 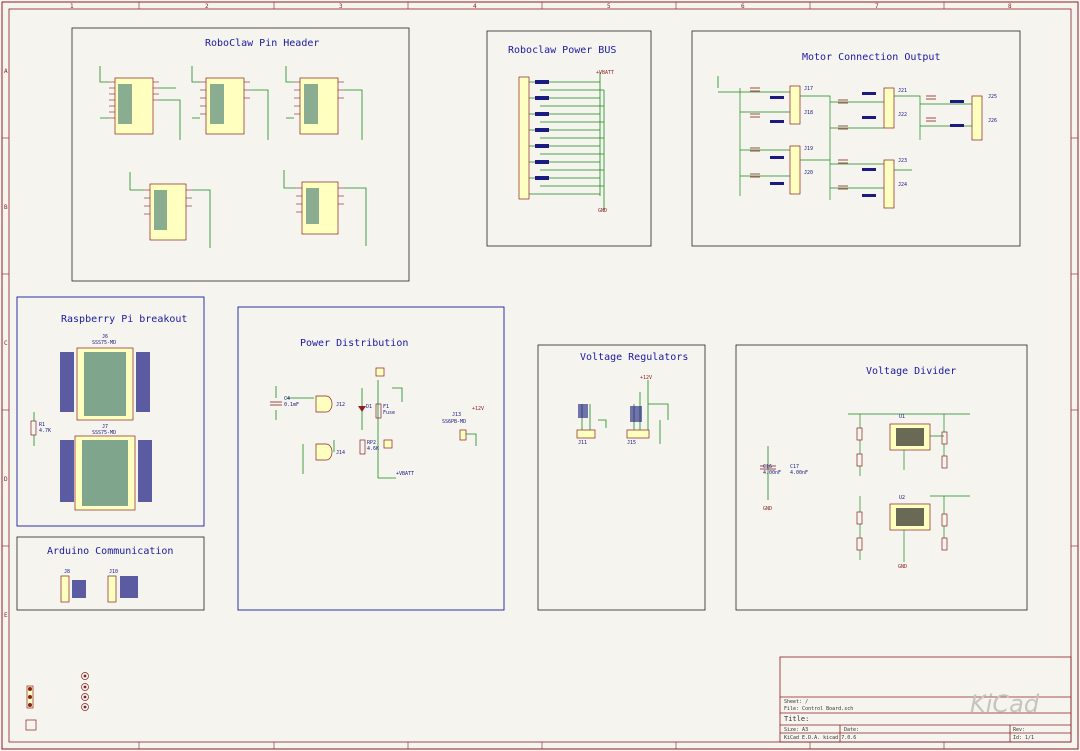 I want to click on label-rp2-value: 4.6K, so click(x=373, y=449).